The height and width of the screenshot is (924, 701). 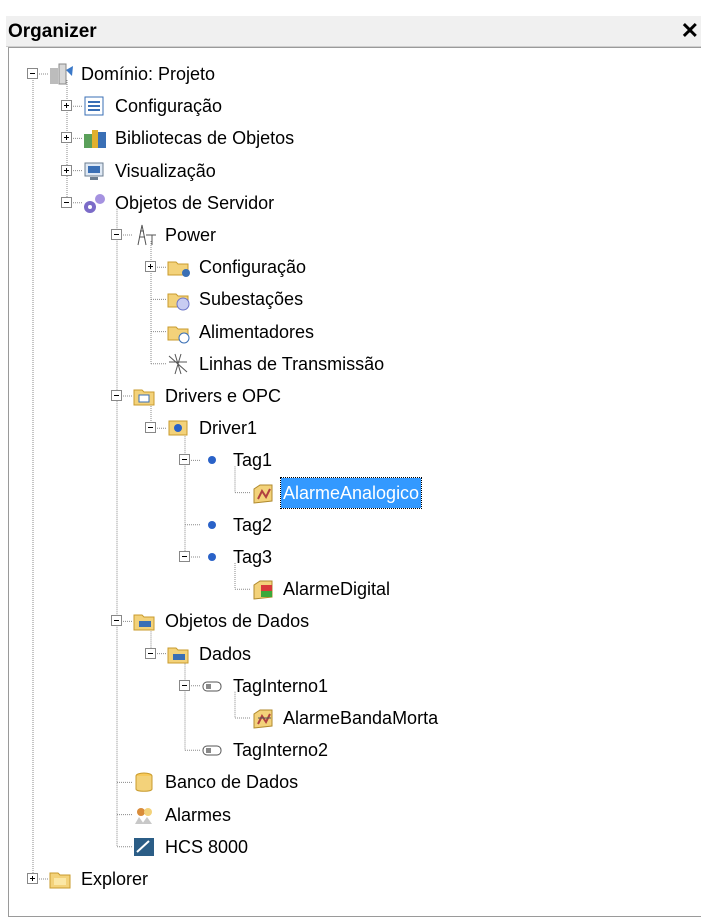 I want to click on configuration-list-icon, so click(x=94, y=110).